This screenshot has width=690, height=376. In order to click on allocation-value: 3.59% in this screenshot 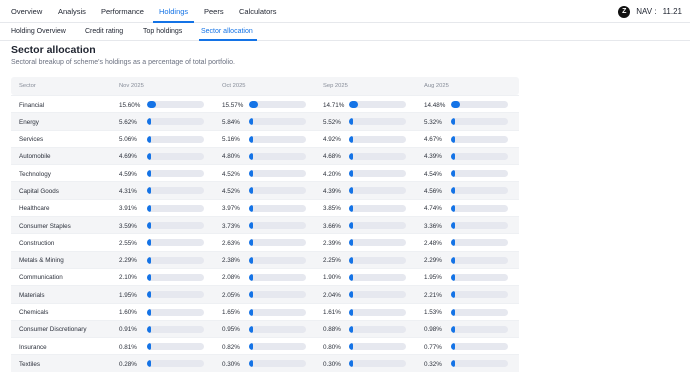, I will do `click(128, 226)`.